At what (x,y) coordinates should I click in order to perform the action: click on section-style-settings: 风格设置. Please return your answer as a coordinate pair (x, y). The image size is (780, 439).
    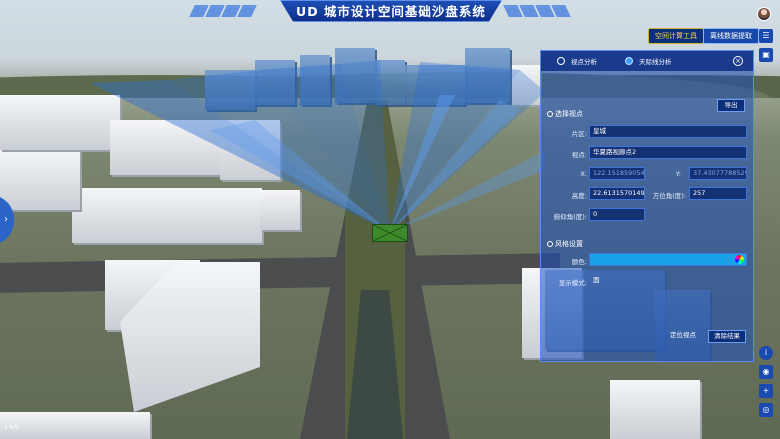
    Looking at the image, I should click on (565, 244).